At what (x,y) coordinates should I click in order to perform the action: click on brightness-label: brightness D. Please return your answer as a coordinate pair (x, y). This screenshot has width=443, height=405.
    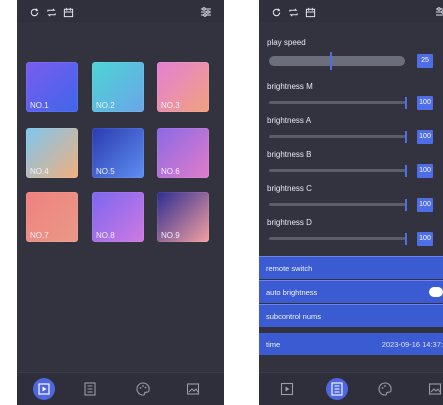
    Looking at the image, I should click on (289, 222).